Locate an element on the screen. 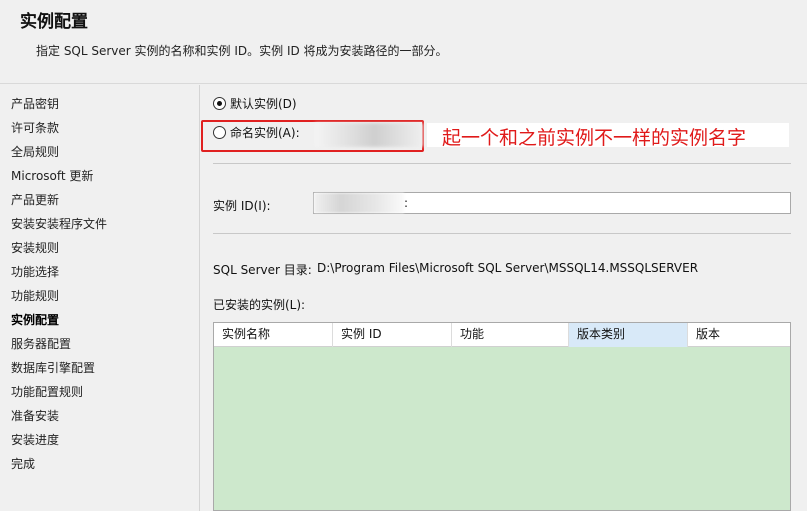 This screenshot has height=511, width=807. default-instance-radio-row: 默认实例(D) is located at coordinates (255, 103).